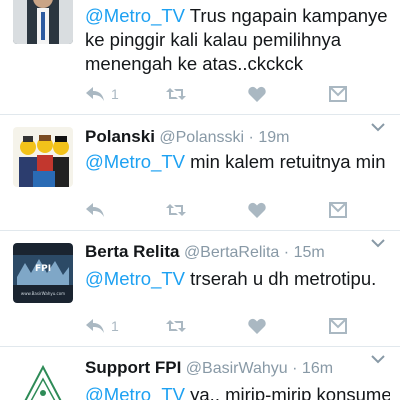 The height and width of the screenshot is (400, 400). I want to click on reply-button, so click(95, 210).